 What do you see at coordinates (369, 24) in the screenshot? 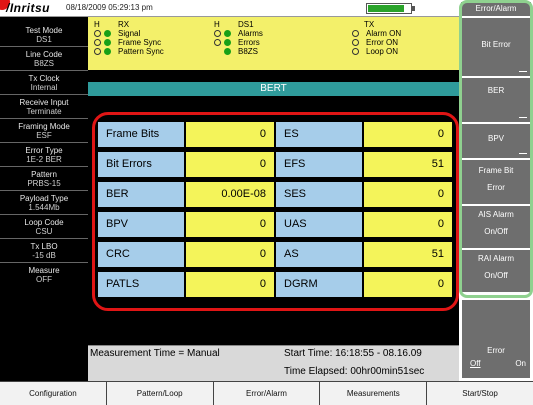
I see `tx-title: TX` at bounding box center [369, 24].